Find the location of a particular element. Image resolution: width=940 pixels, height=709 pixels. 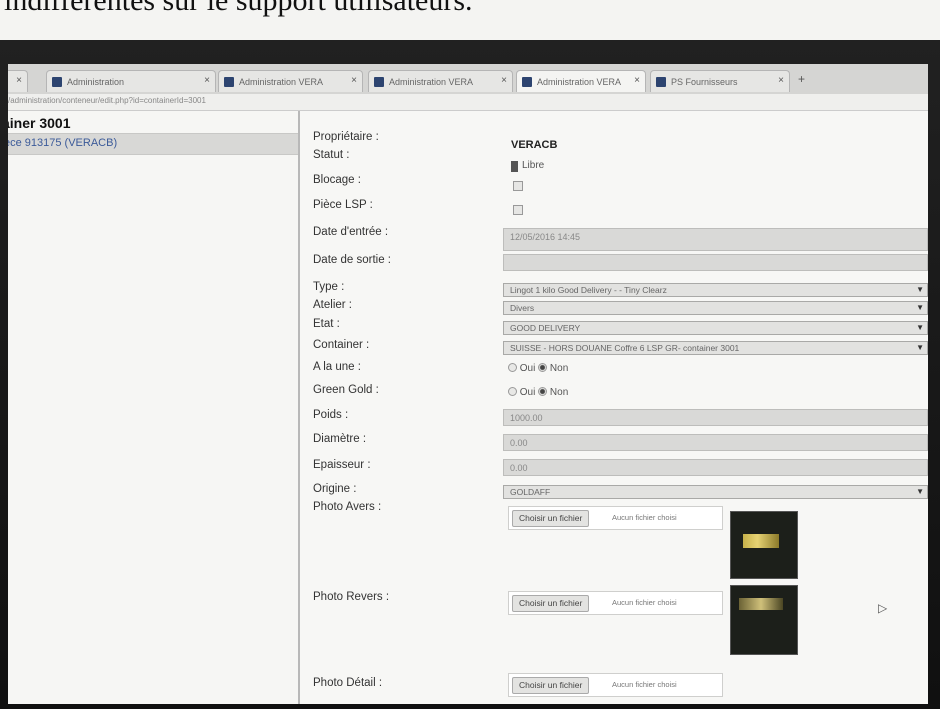

label-epaisseur: Epaisseur : is located at coordinates (342, 465).